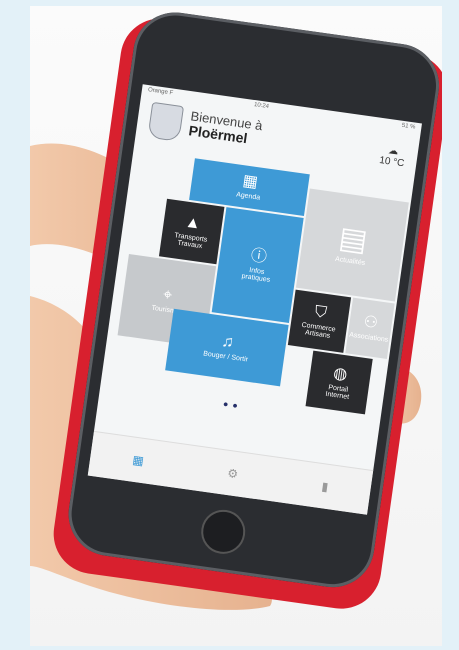  I want to click on road-icon: ▲, so click(192, 223).